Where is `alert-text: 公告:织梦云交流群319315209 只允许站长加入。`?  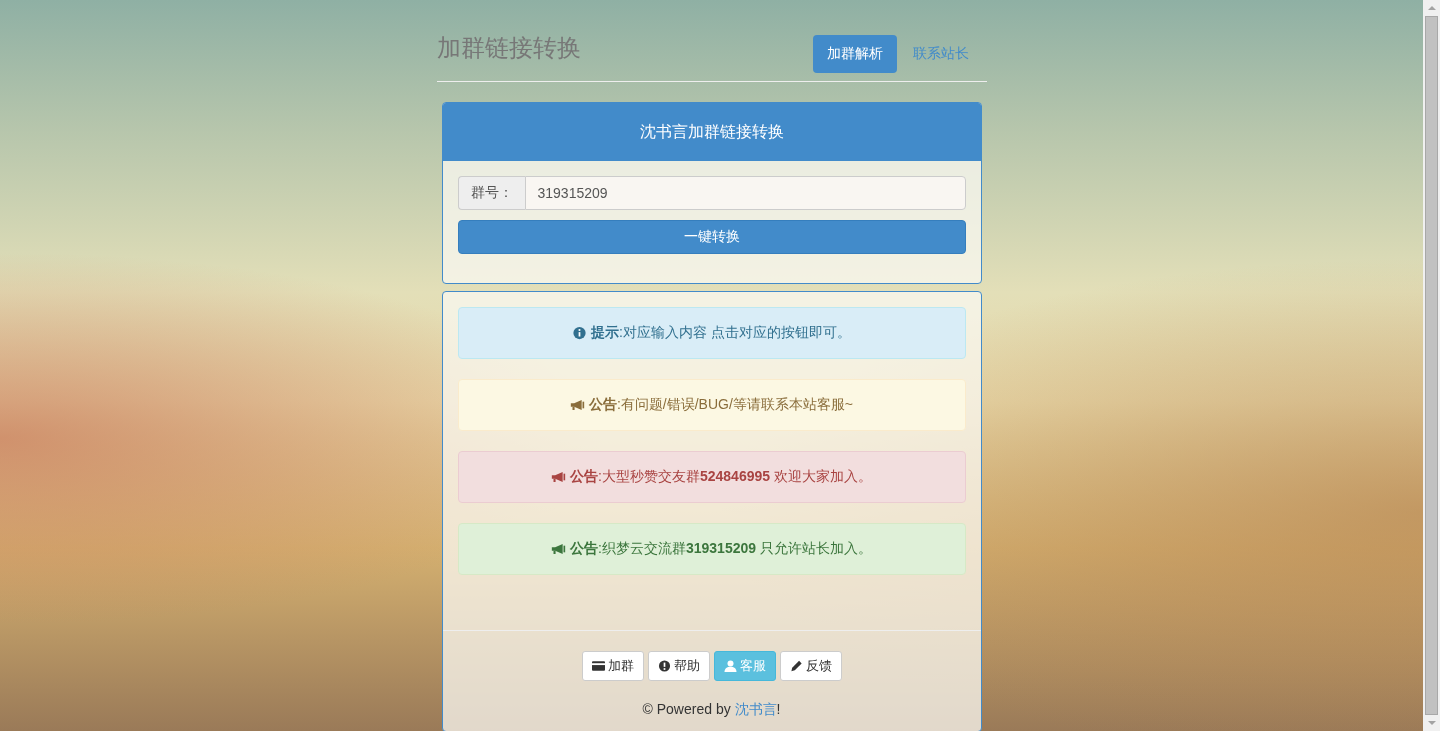 alert-text: 公告:织梦云交流群319315209 只允许站长加入。 is located at coordinates (721, 549).